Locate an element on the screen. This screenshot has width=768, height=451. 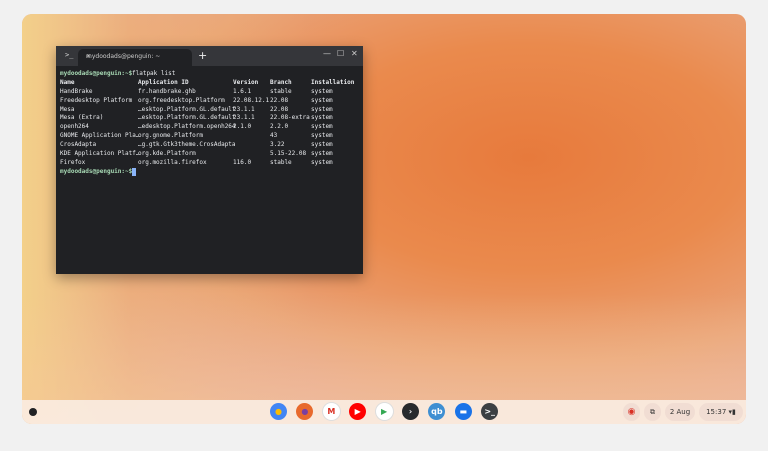
shelf: ● ● M ▶ ▶ › qb ▬ >_ ◉ ⧉ 2 Aug 15:37 ▾ ▮ is located at coordinates (384, 412).